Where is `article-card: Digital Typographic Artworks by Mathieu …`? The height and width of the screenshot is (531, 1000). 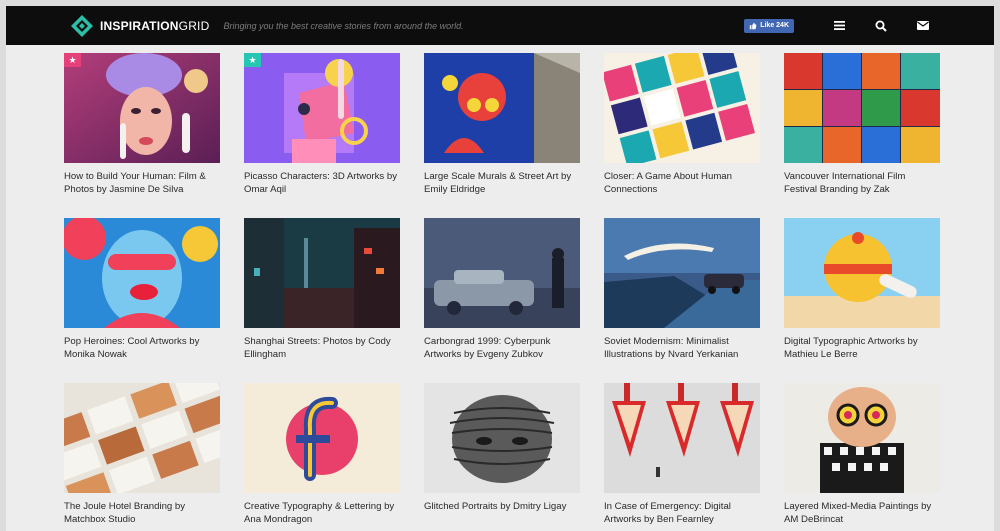
article-card: Digital Typographic Artworks by Mathieu … is located at coordinates (862, 289).